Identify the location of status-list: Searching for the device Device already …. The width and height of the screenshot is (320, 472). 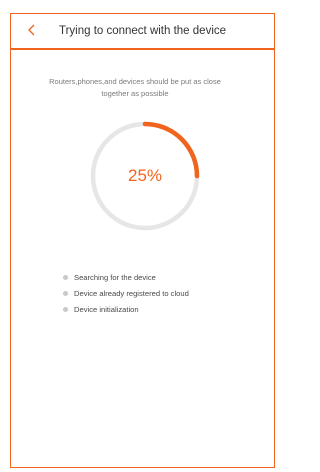
(126, 293).